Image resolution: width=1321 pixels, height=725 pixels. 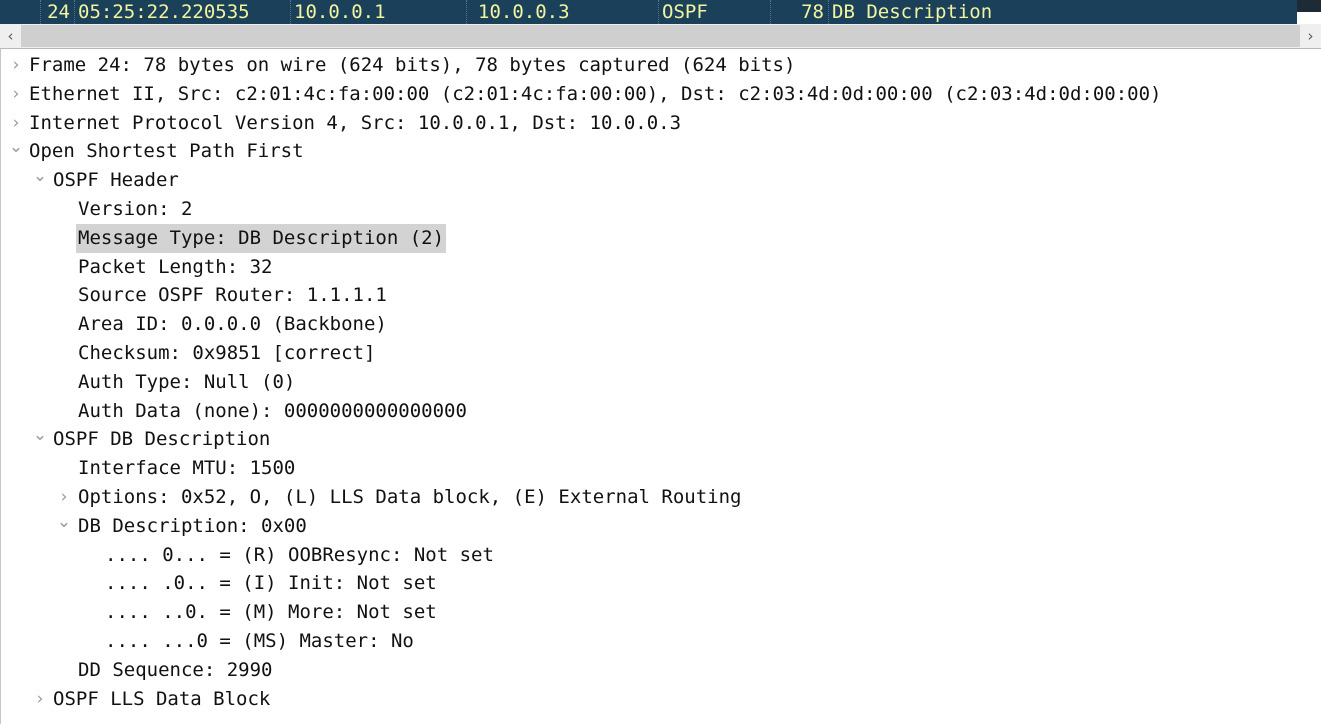 I want to click on chevron-right-icon: ›, so click(x=1310, y=36).